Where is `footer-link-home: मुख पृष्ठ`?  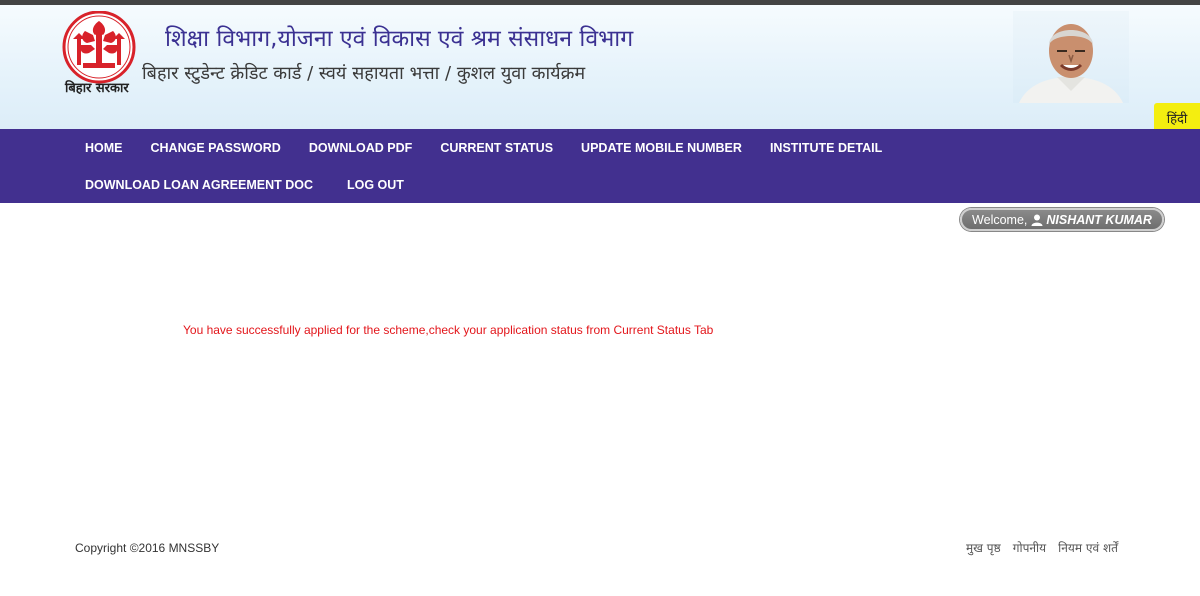 footer-link-home: मुख पृष्ठ is located at coordinates (983, 547).